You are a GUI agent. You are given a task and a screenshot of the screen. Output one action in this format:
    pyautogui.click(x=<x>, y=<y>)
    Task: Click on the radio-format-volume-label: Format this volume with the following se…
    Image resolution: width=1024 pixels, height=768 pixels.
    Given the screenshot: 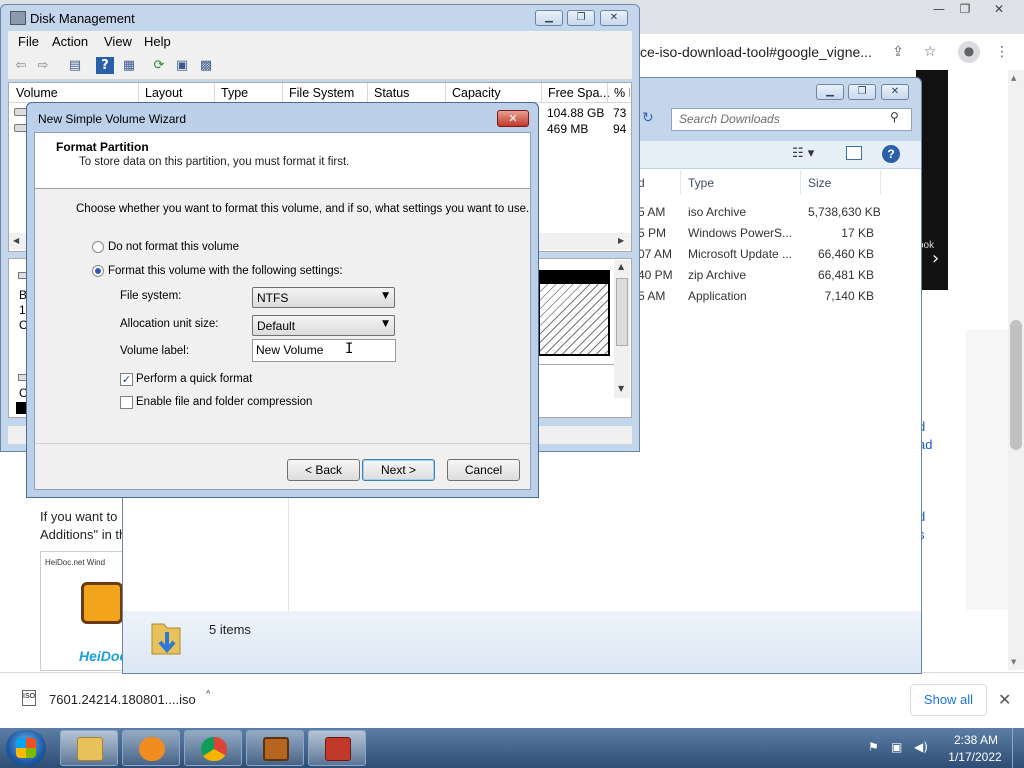 What is the action you would take?
    pyautogui.click(x=225, y=271)
    